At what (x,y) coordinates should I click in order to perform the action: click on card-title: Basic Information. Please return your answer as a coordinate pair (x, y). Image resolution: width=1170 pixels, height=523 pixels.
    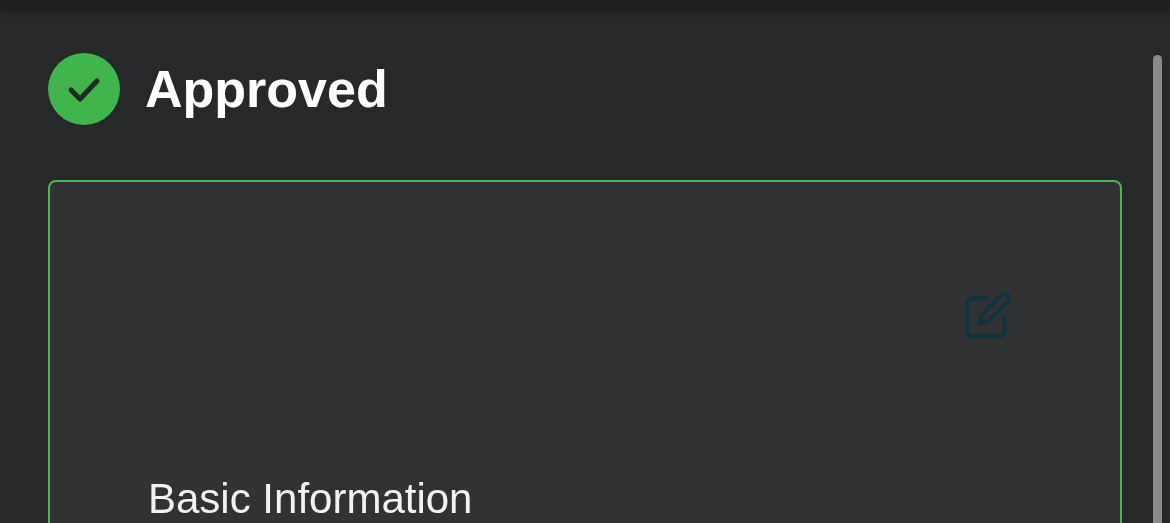
    Looking at the image, I should click on (310, 499).